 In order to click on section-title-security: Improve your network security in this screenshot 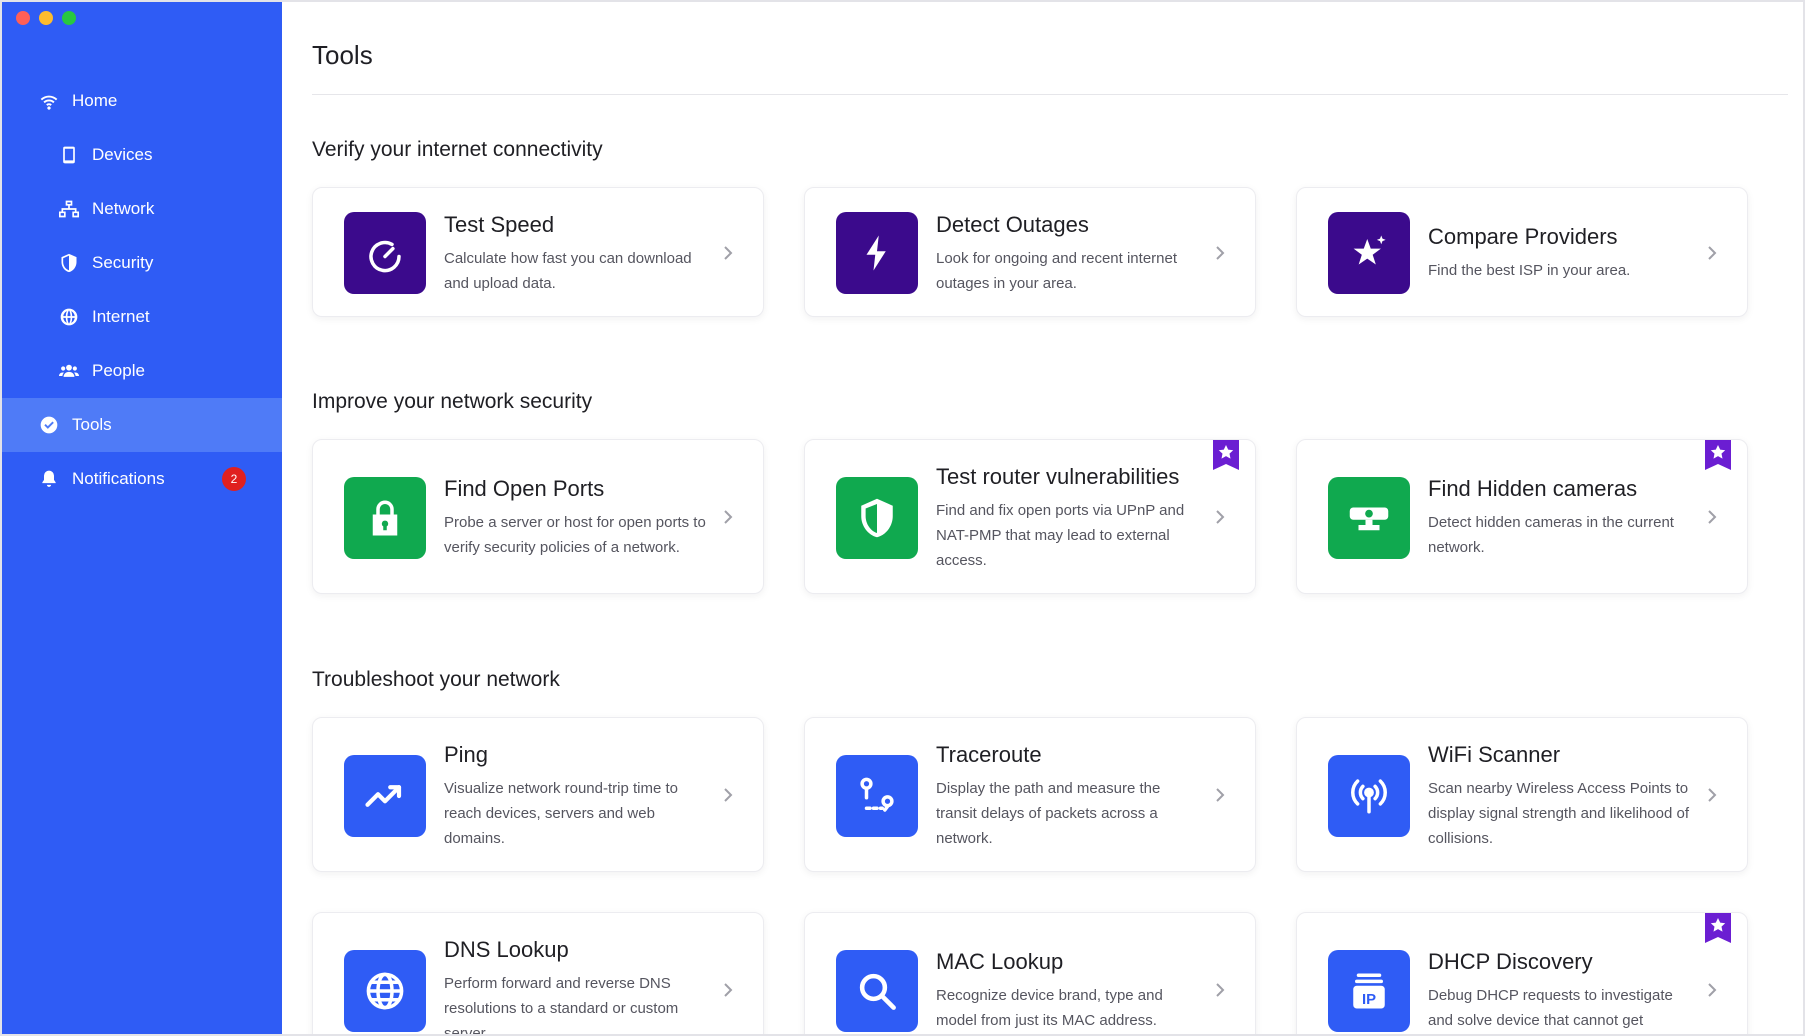, I will do `click(452, 401)`.